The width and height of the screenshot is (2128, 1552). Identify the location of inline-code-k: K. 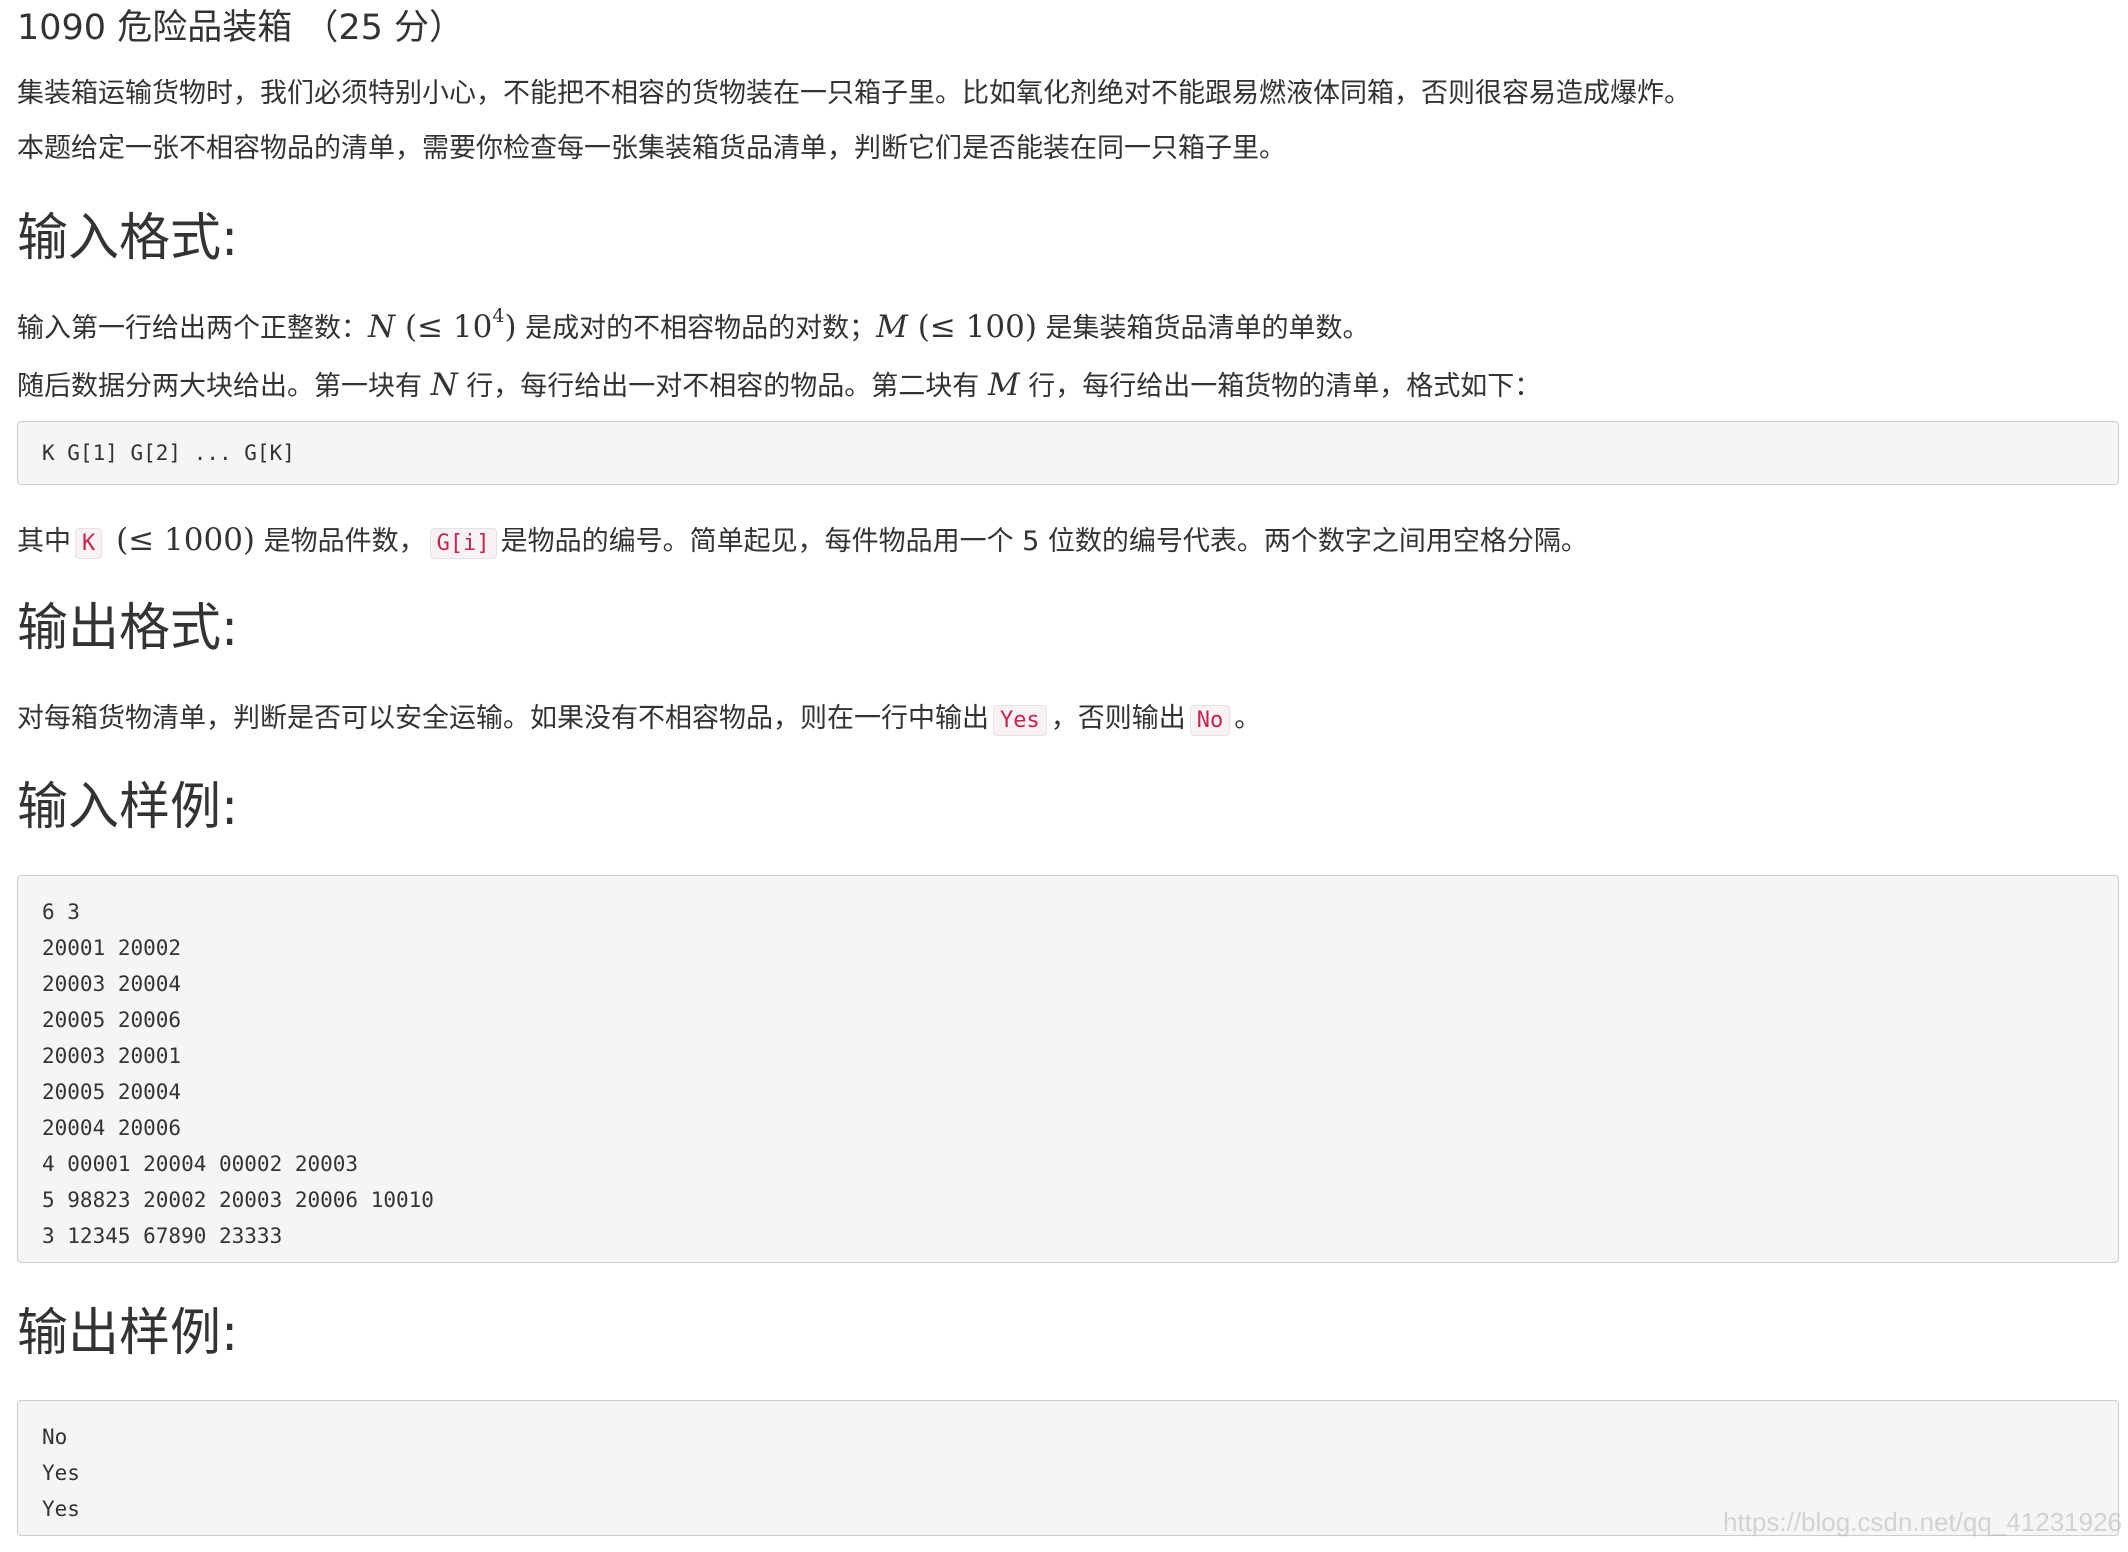
(89, 543).